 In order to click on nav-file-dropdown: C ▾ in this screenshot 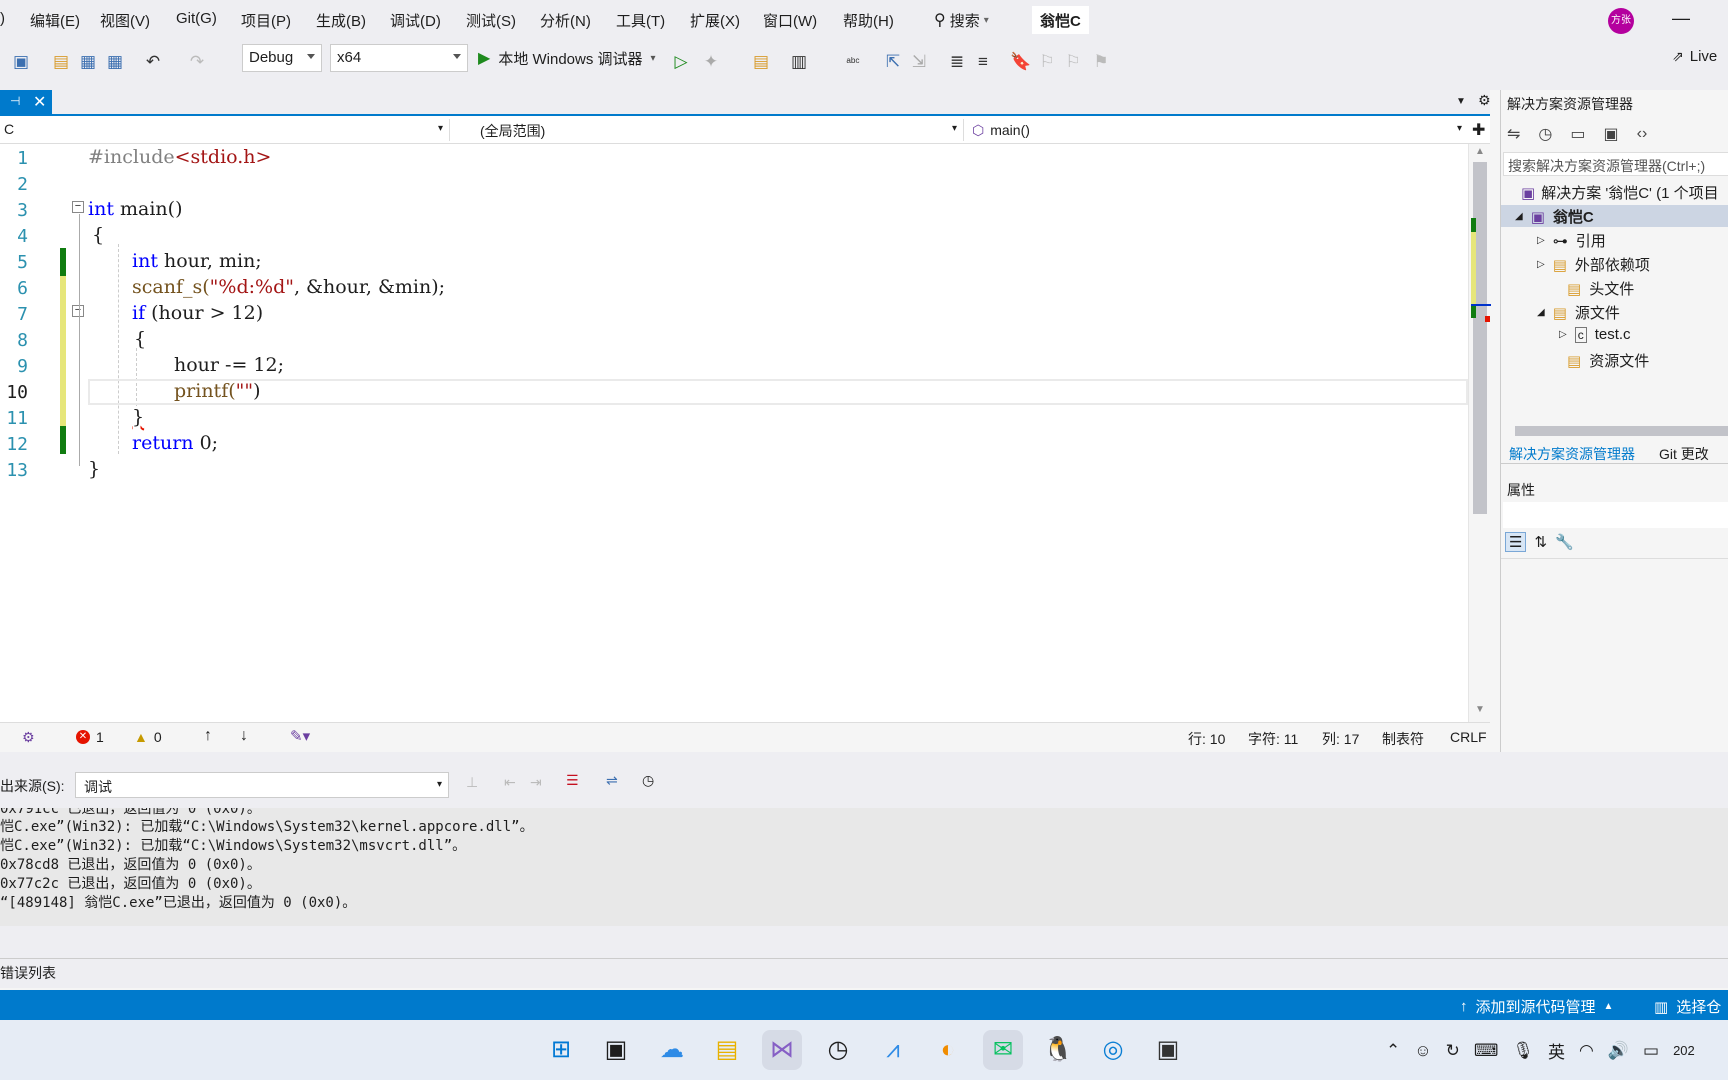, I will do `click(225, 130)`.